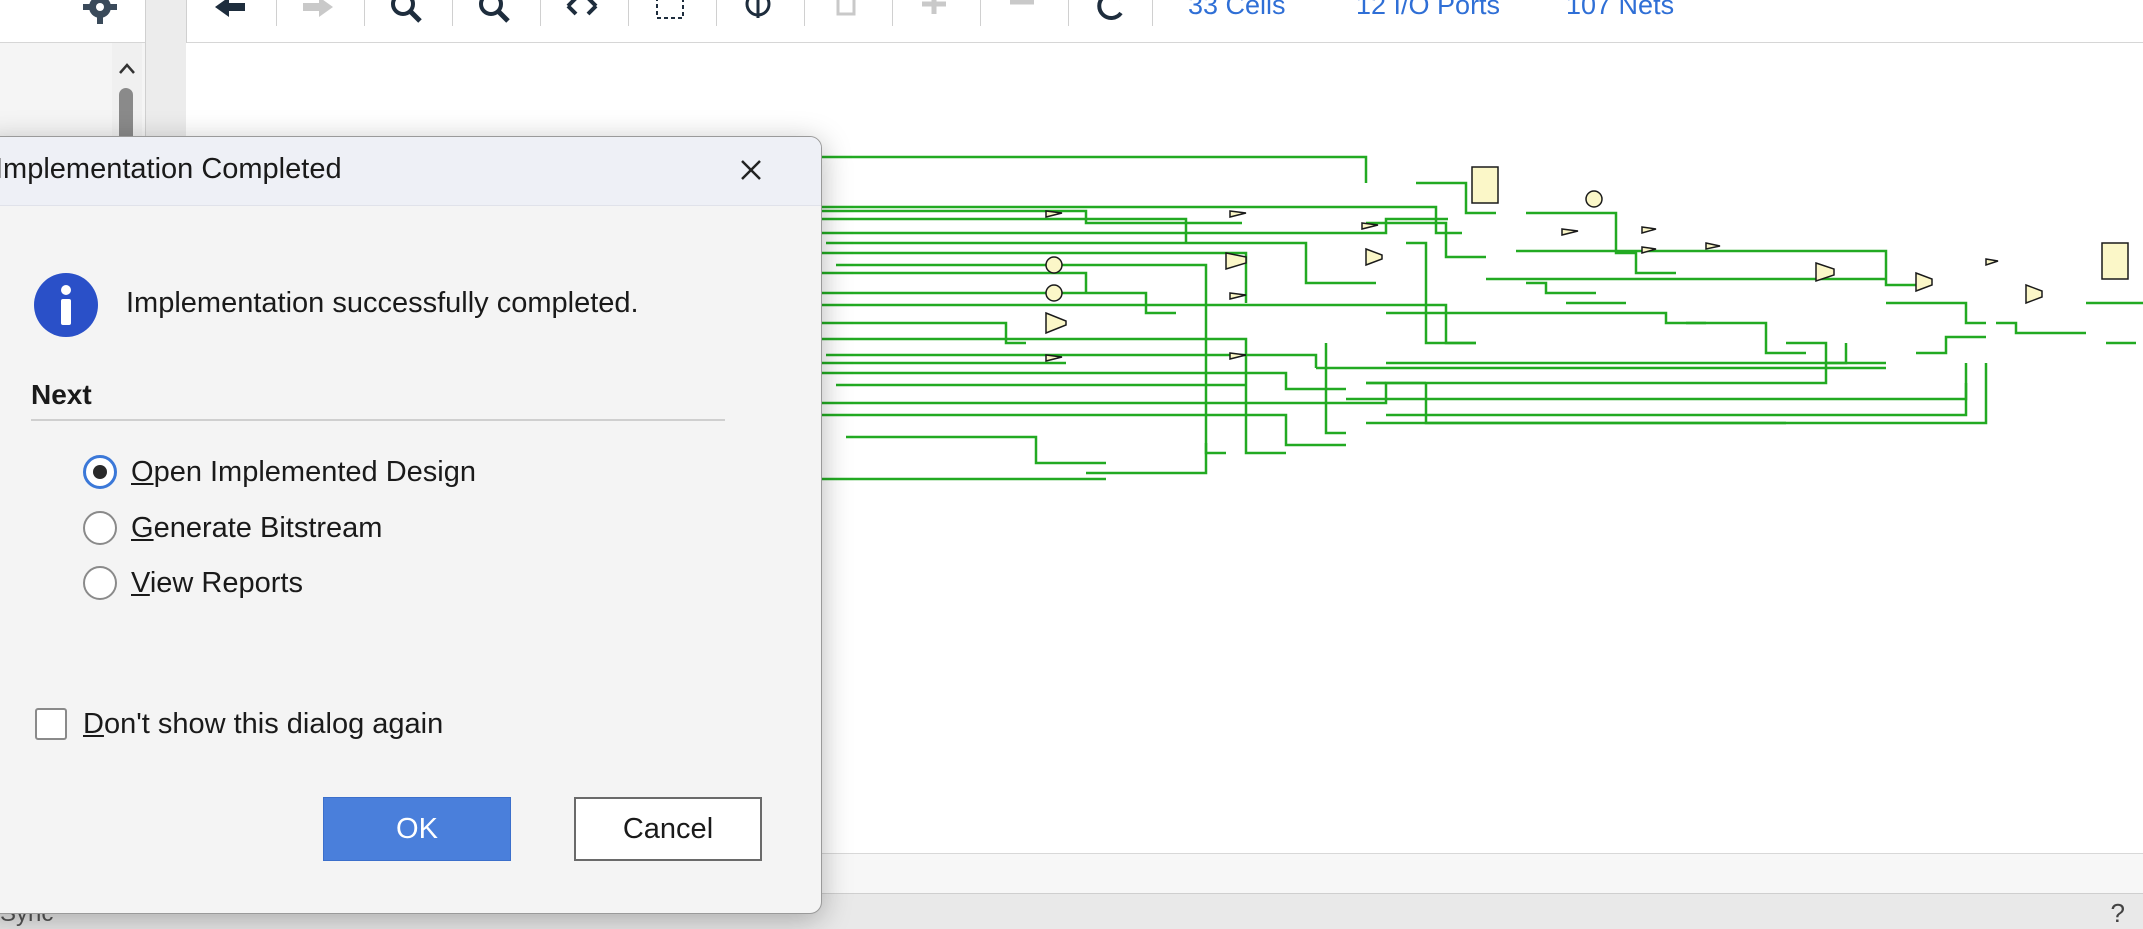 This screenshot has height=929, width=2143. Describe the element at coordinates (1237, 10) in the screenshot. I see `cells-count-link: 33 Cells` at that location.